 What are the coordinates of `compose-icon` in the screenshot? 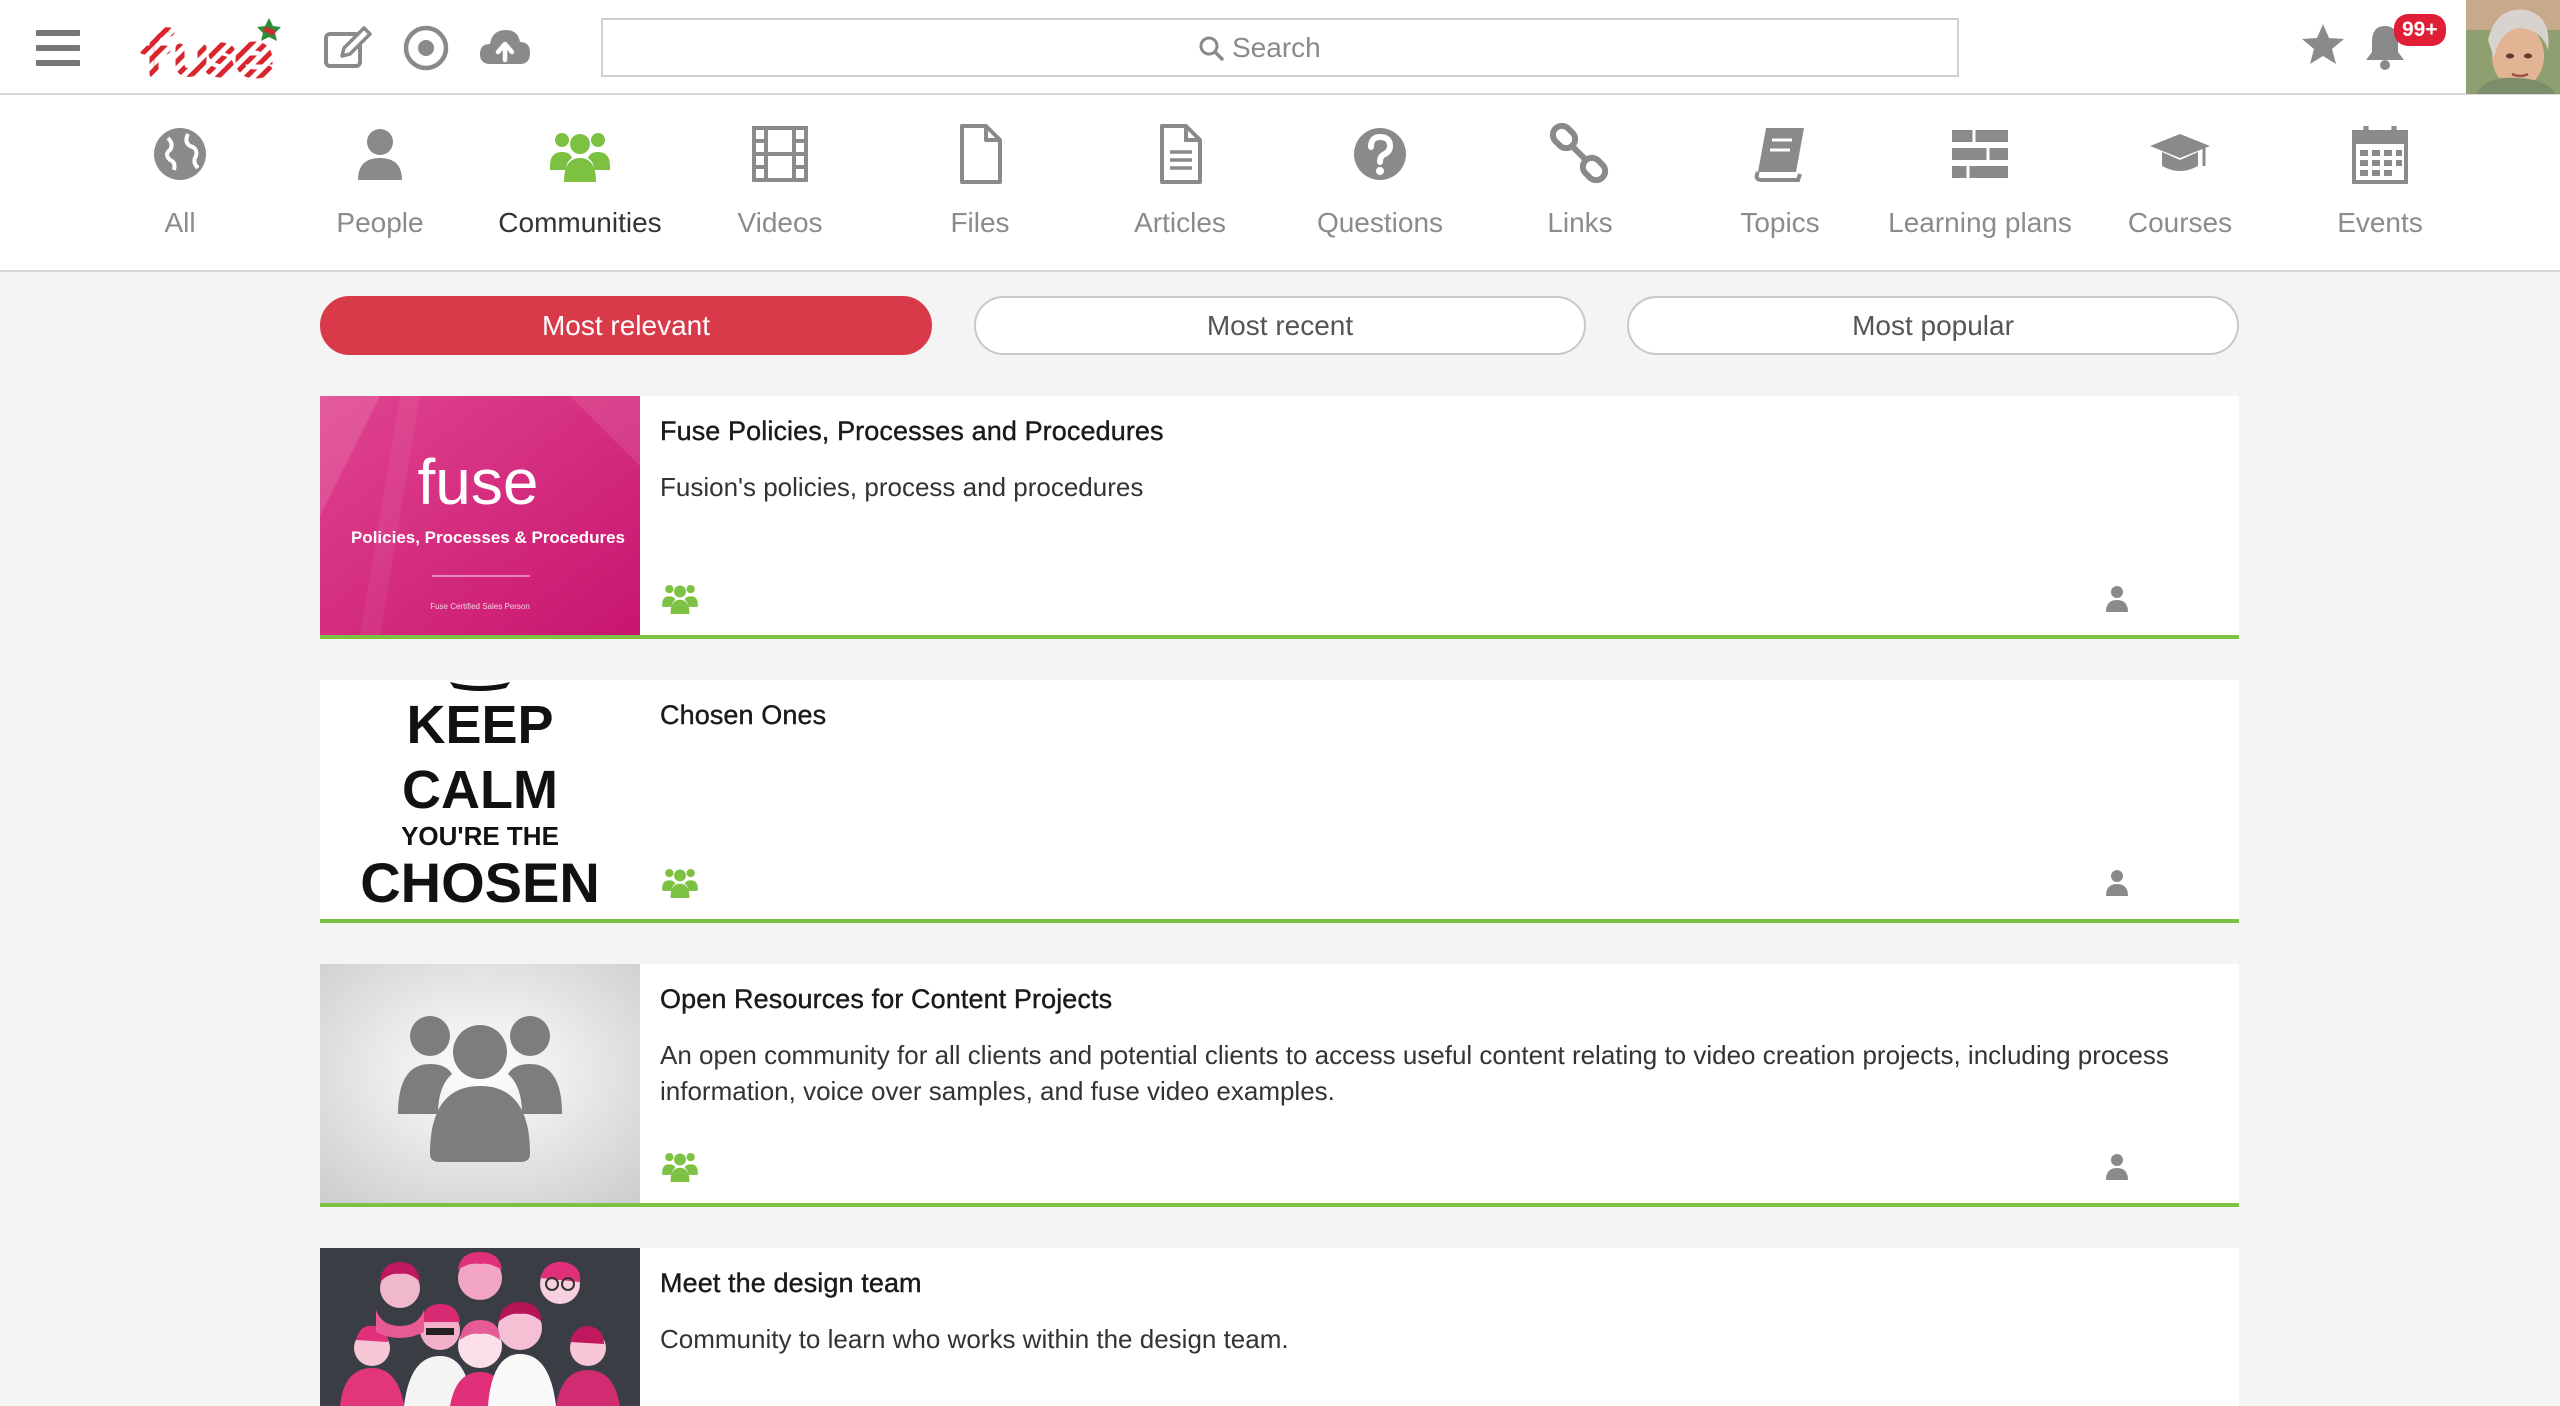 It's located at (347, 48).